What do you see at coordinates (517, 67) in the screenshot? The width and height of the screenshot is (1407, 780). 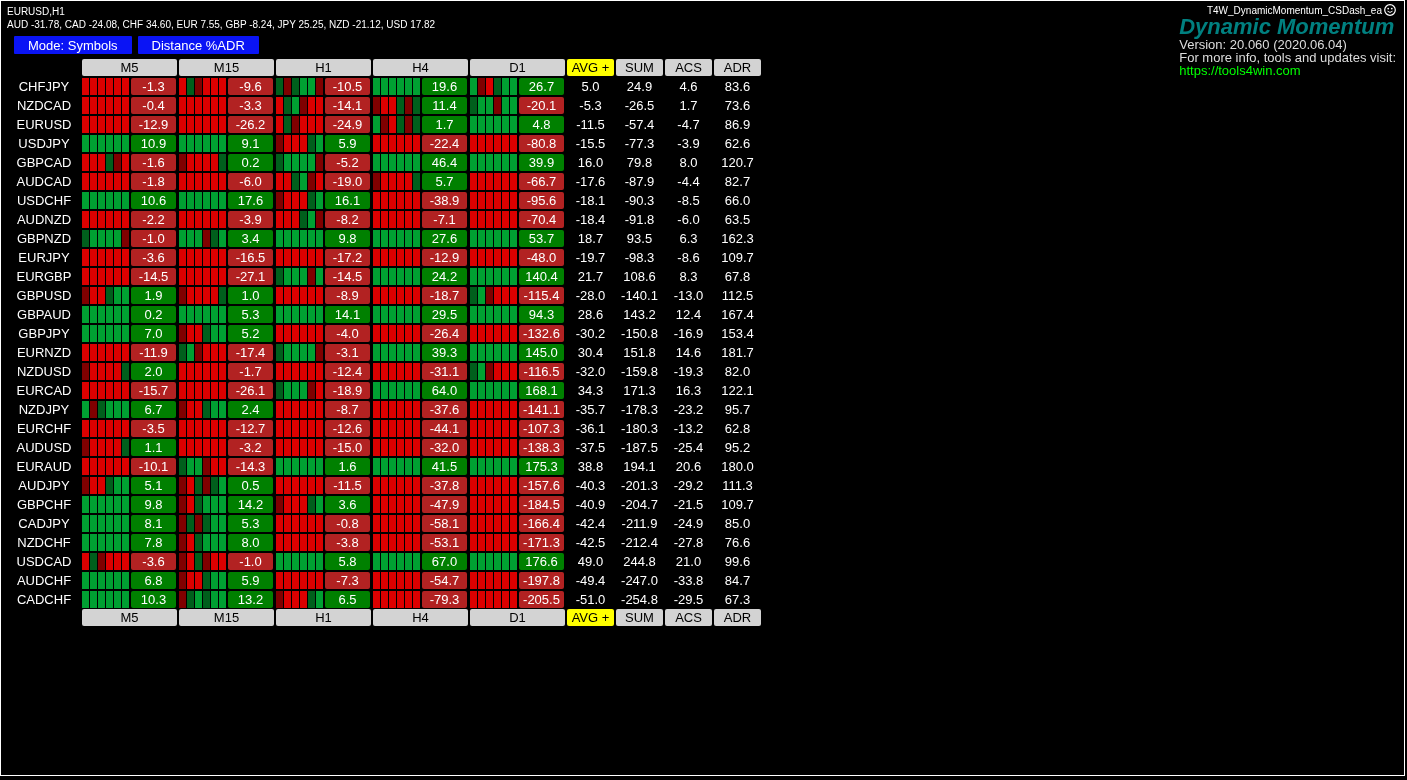 I see `timeframe-header: D1` at bounding box center [517, 67].